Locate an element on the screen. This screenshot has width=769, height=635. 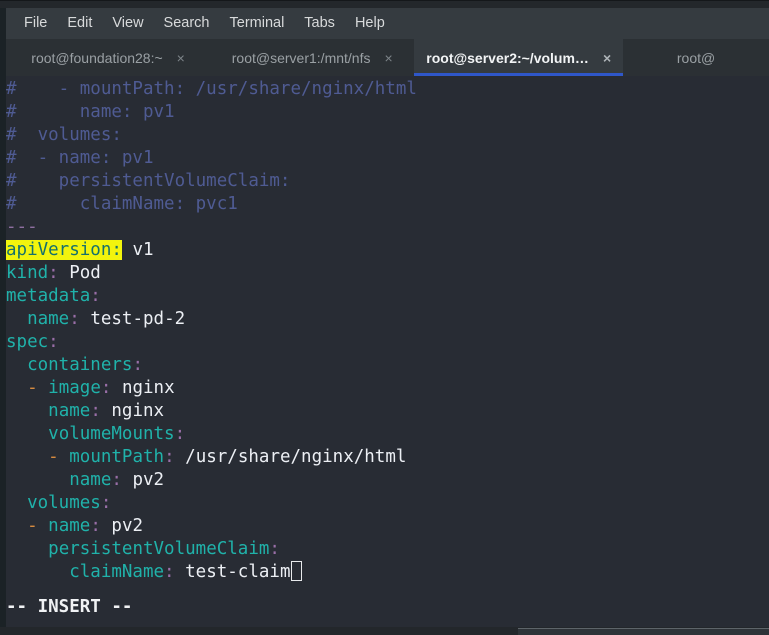
code-token: # claimName: pvc1 is located at coordinates (122, 204).